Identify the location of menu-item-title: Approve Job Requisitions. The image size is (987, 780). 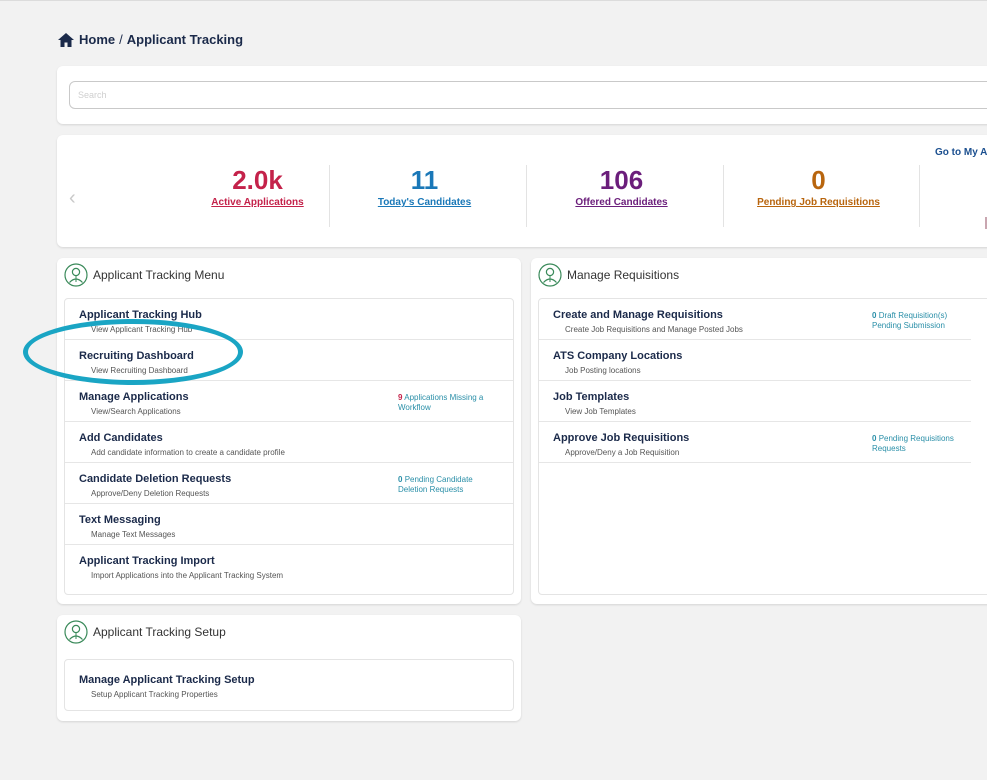
(621, 438).